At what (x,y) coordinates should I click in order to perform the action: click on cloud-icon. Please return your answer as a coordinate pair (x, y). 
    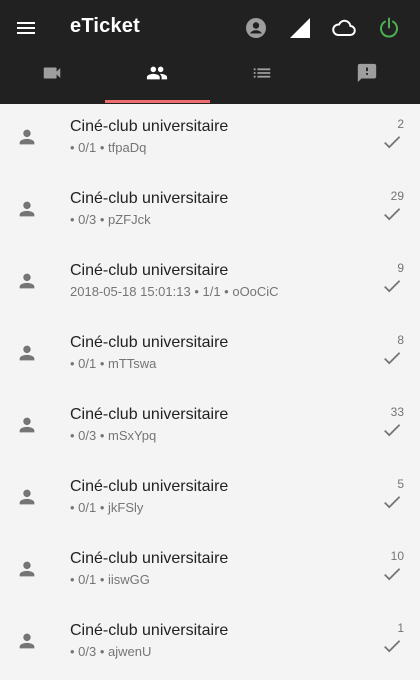
    Looking at the image, I should click on (344, 28).